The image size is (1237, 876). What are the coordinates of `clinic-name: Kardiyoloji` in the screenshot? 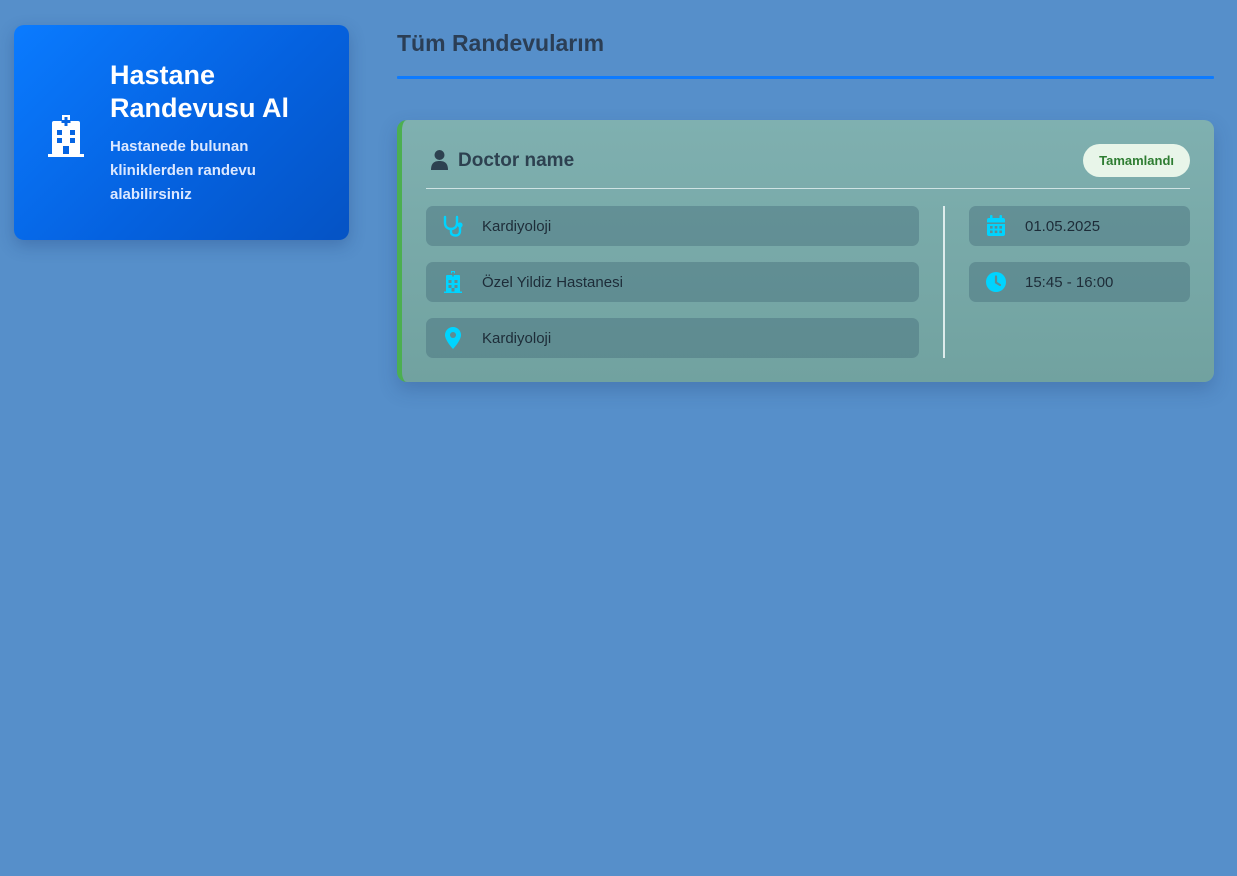 It's located at (517, 226).